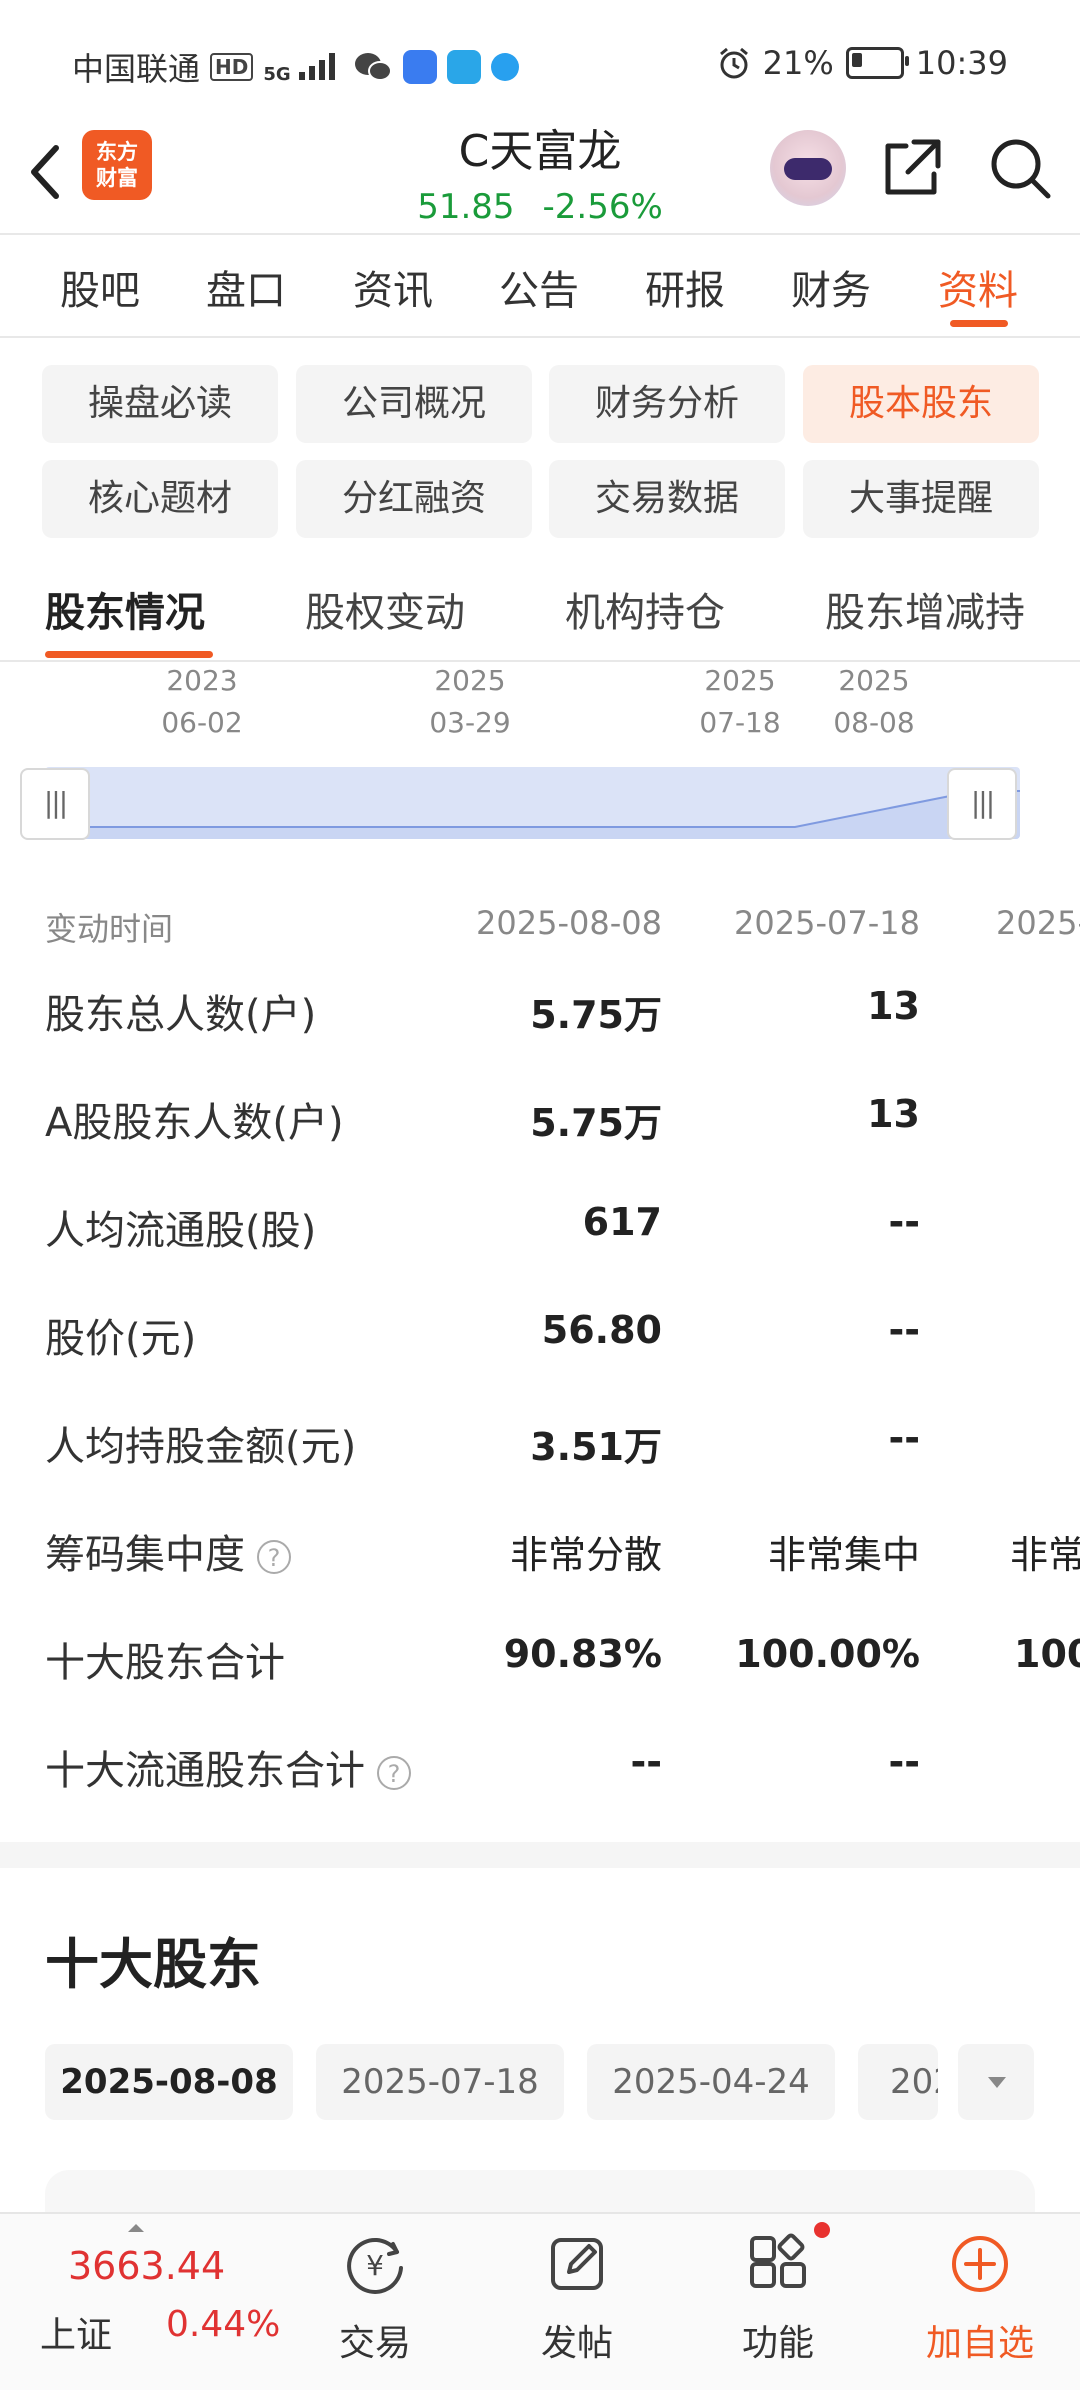 This screenshot has width=1080, height=2390. I want to click on timeline-date: 2025 07-18, so click(740, 701).